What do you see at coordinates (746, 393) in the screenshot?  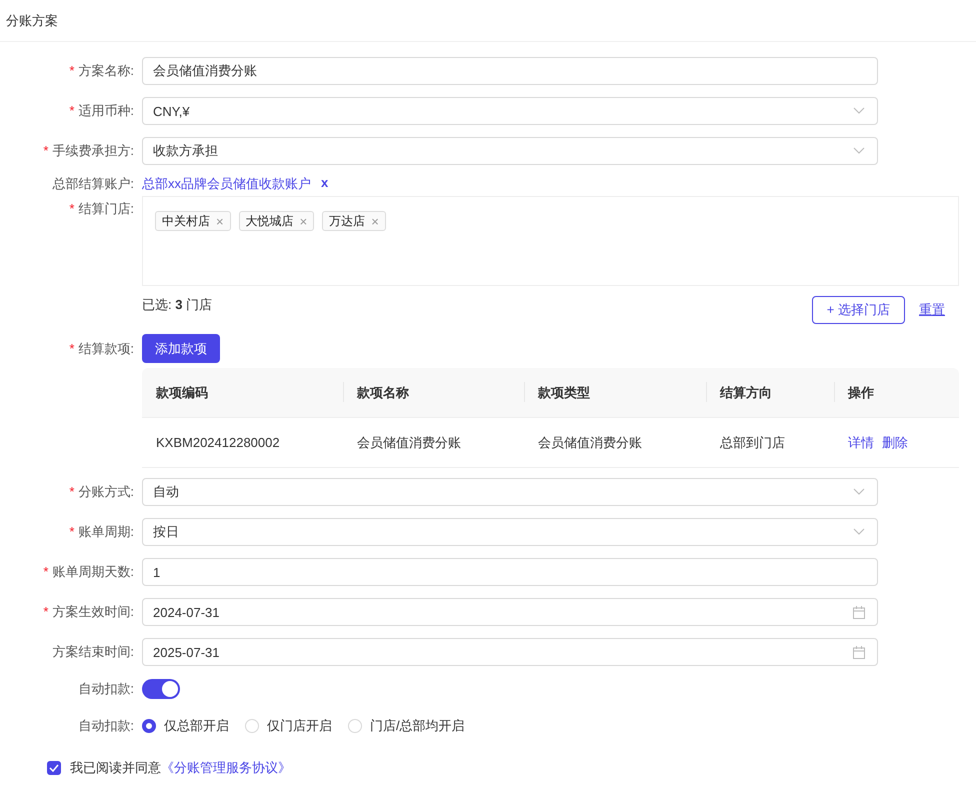 I see `column-header: 结算方向` at bounding box center [746, 393].